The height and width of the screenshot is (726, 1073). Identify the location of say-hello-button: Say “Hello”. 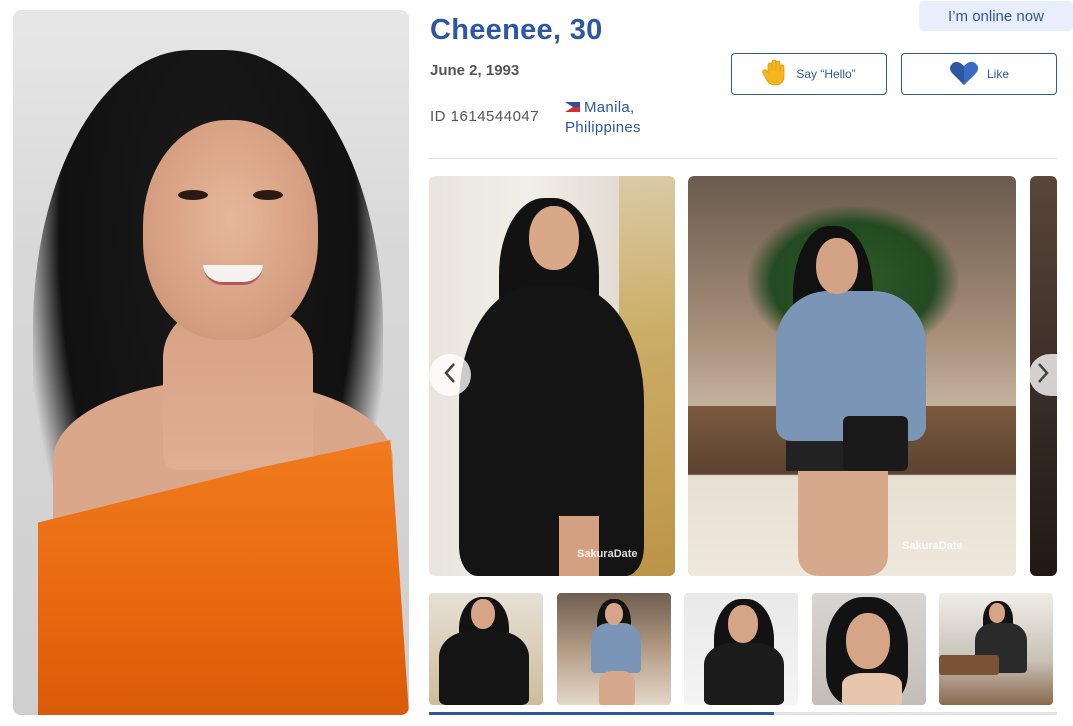
(809, 74).